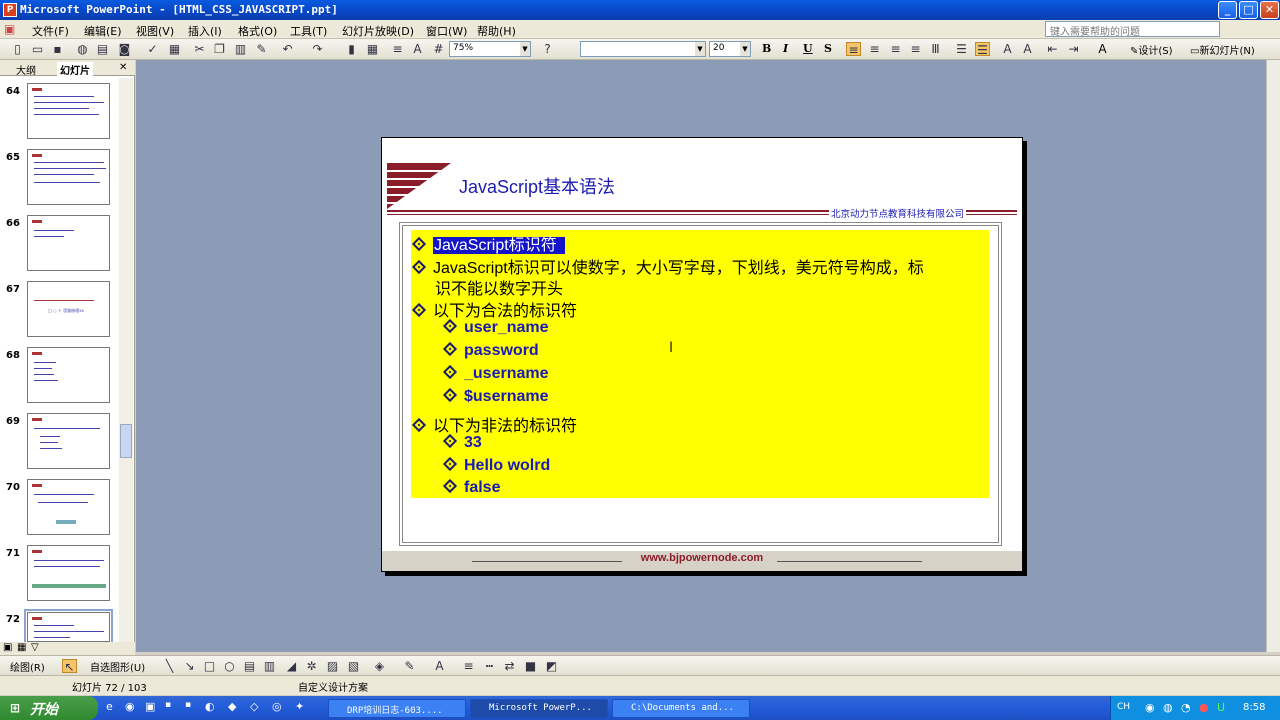 This screenshot has height=720, width=1280. I want to click on bold-button: B, so click(766, 48).